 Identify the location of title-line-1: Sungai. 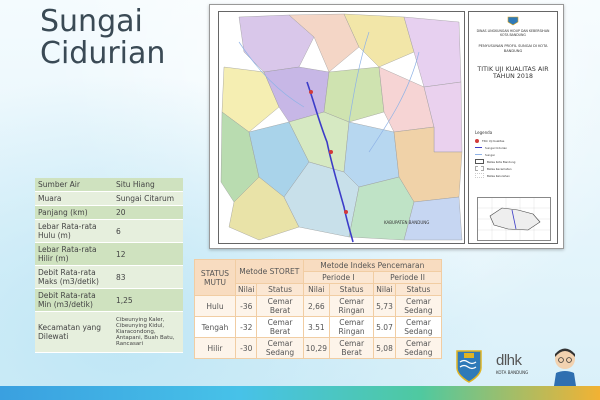
(91, 21).